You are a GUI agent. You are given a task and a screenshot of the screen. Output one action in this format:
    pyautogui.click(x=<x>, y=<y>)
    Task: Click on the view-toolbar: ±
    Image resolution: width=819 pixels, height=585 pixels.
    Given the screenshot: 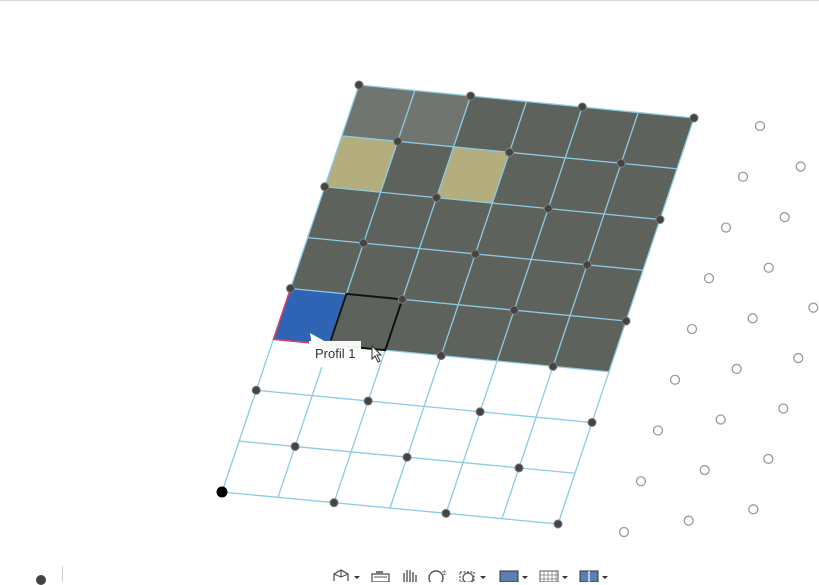 What is the action you would take?
    pyautogui.click(x=471, y=574)
    